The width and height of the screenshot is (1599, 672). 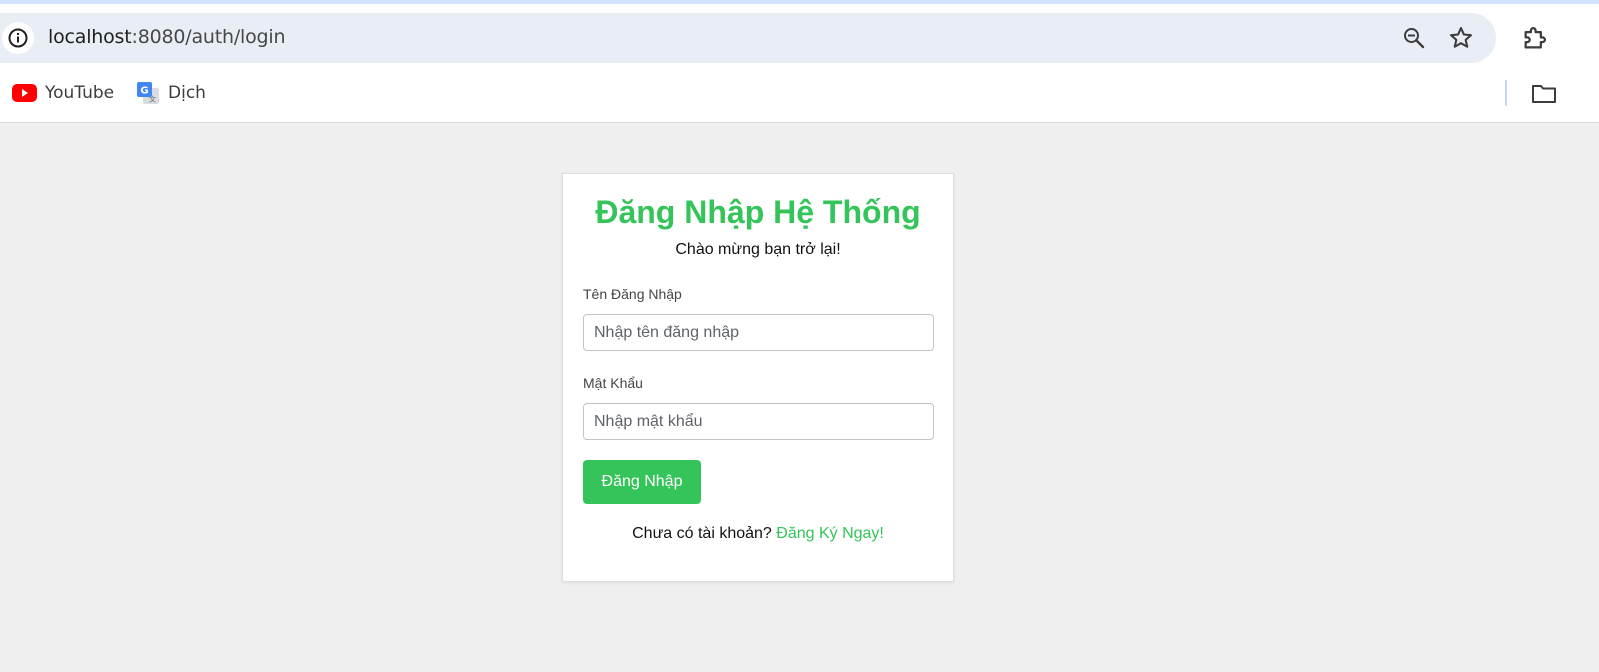 I want to click on bookmarks-bar: YouTube G 文 Dịch, so click(x=799, y=93).